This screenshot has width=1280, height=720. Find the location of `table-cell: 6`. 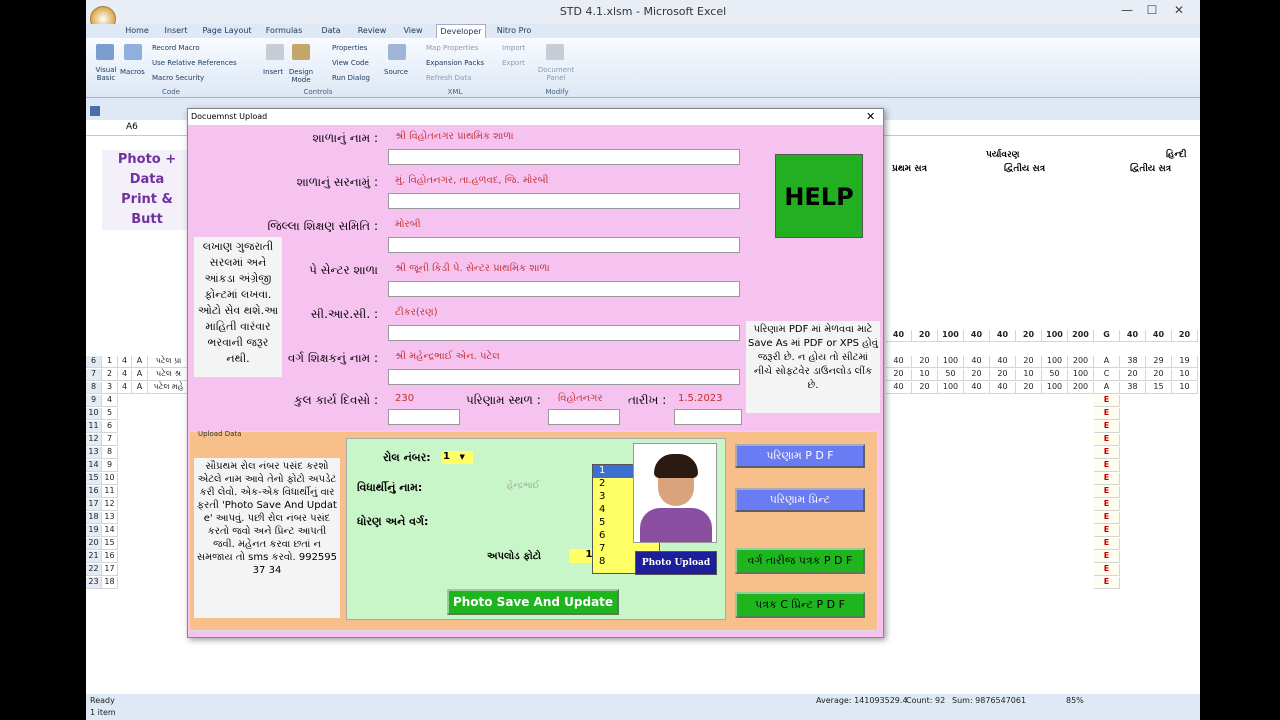

table-cell: 6 is located at coordinates (110, 427).